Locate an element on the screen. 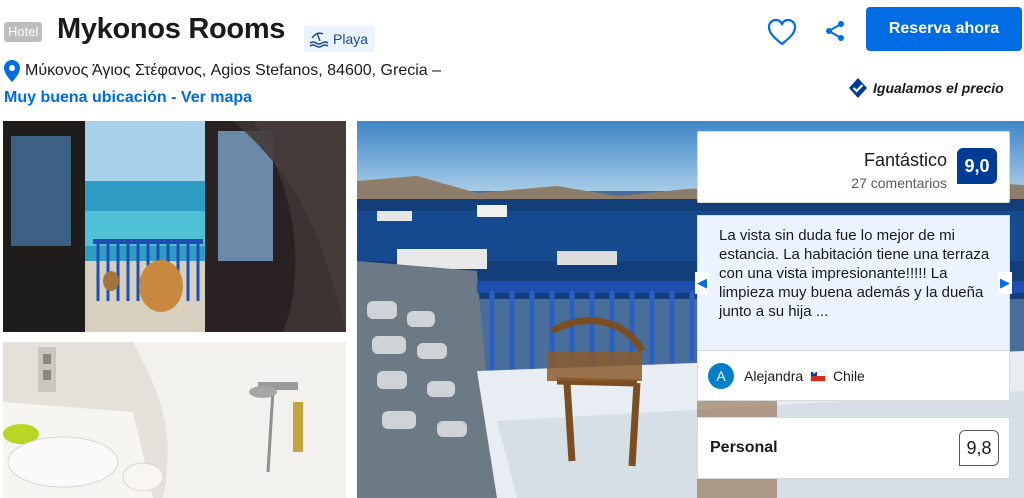 The width and height of the screenshot is (1024, 498). prev-review-button: ◀ is located at coordinates (702, 283).